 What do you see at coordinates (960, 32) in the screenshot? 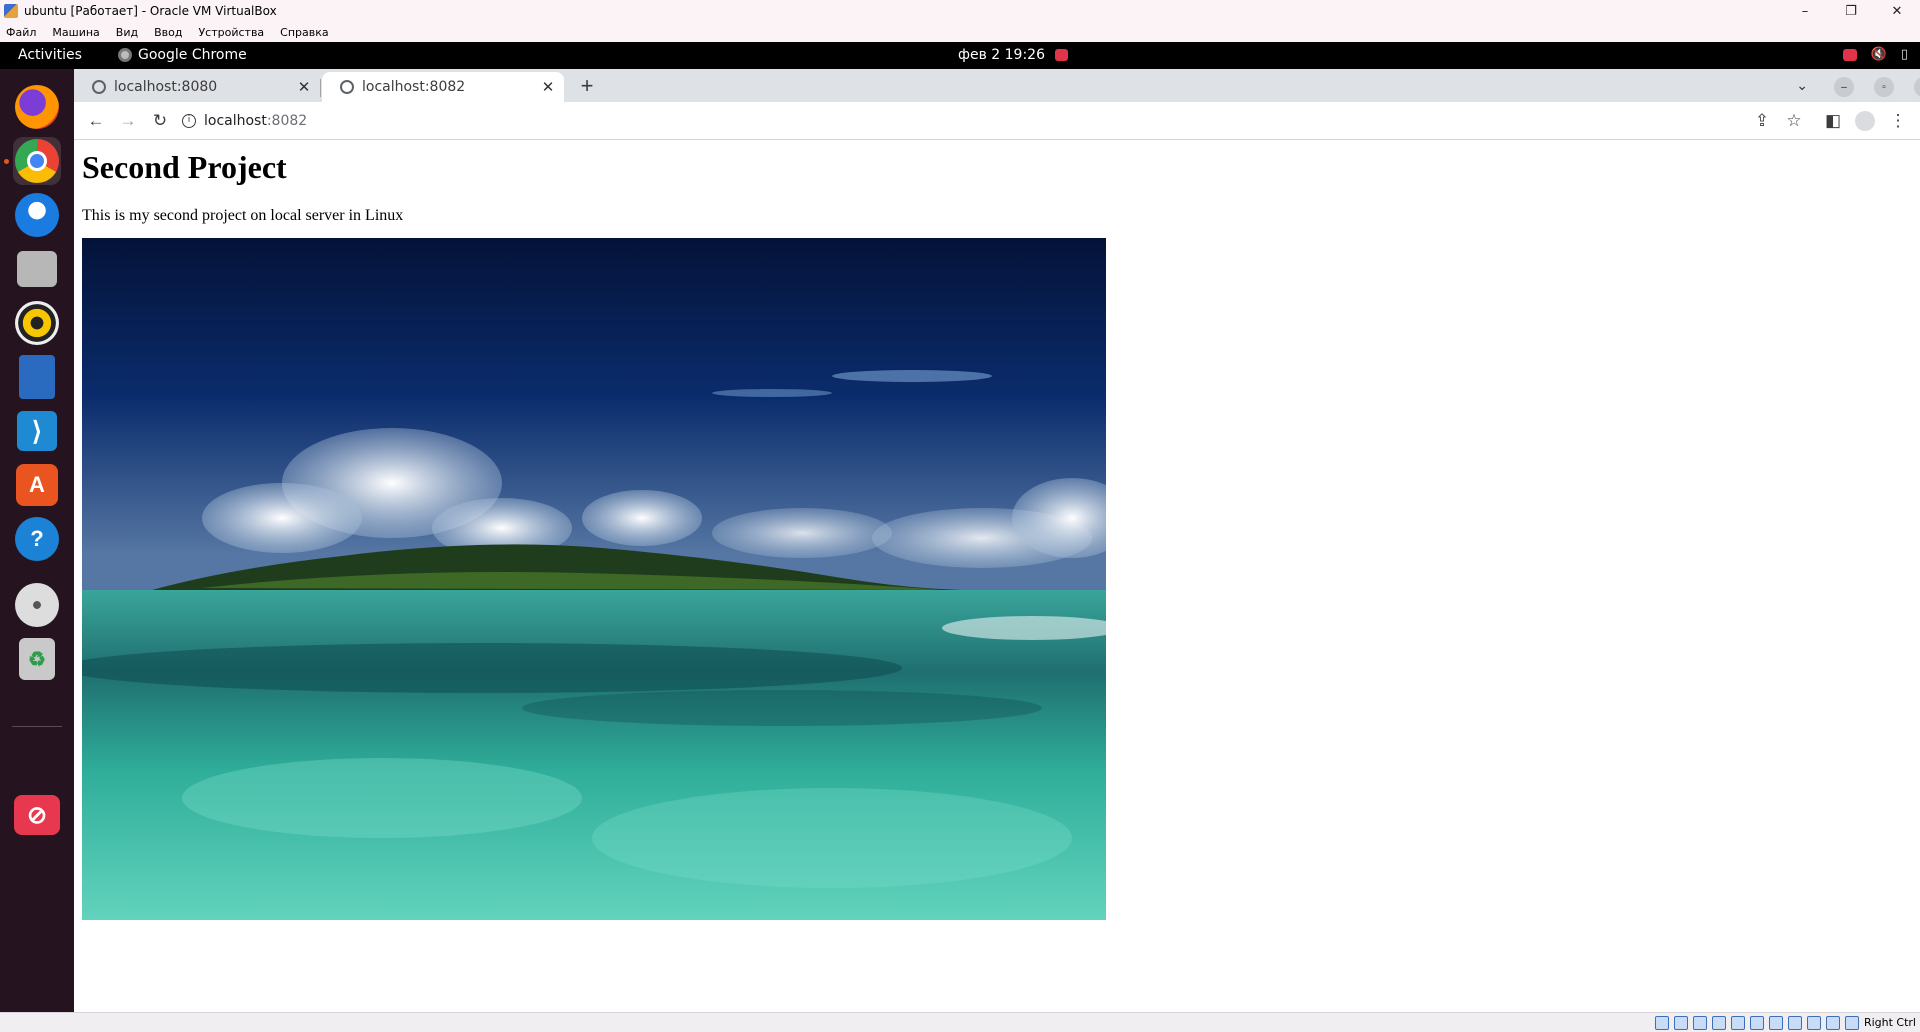
I see `virtualbox-menubar: Файл Машина Вид Ввод Устройства Справка` at bounding box center [960, 32].